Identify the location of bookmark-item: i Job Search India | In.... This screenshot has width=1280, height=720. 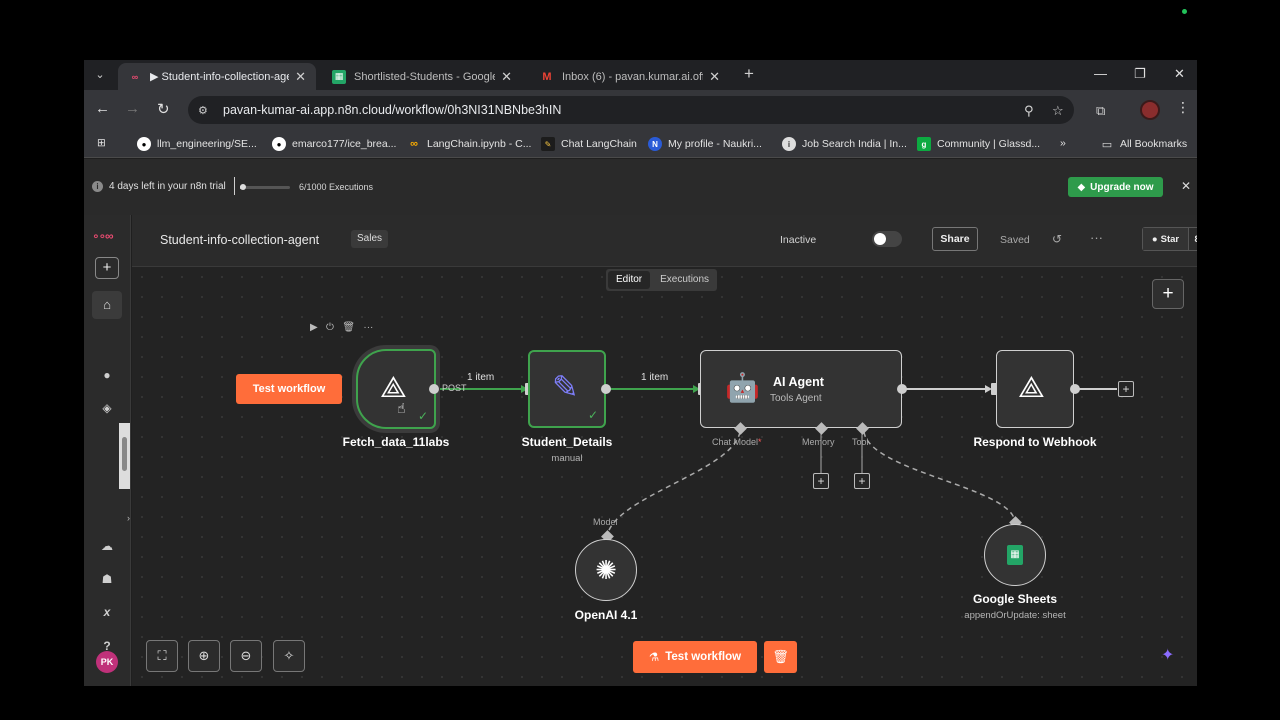
(844, 144).